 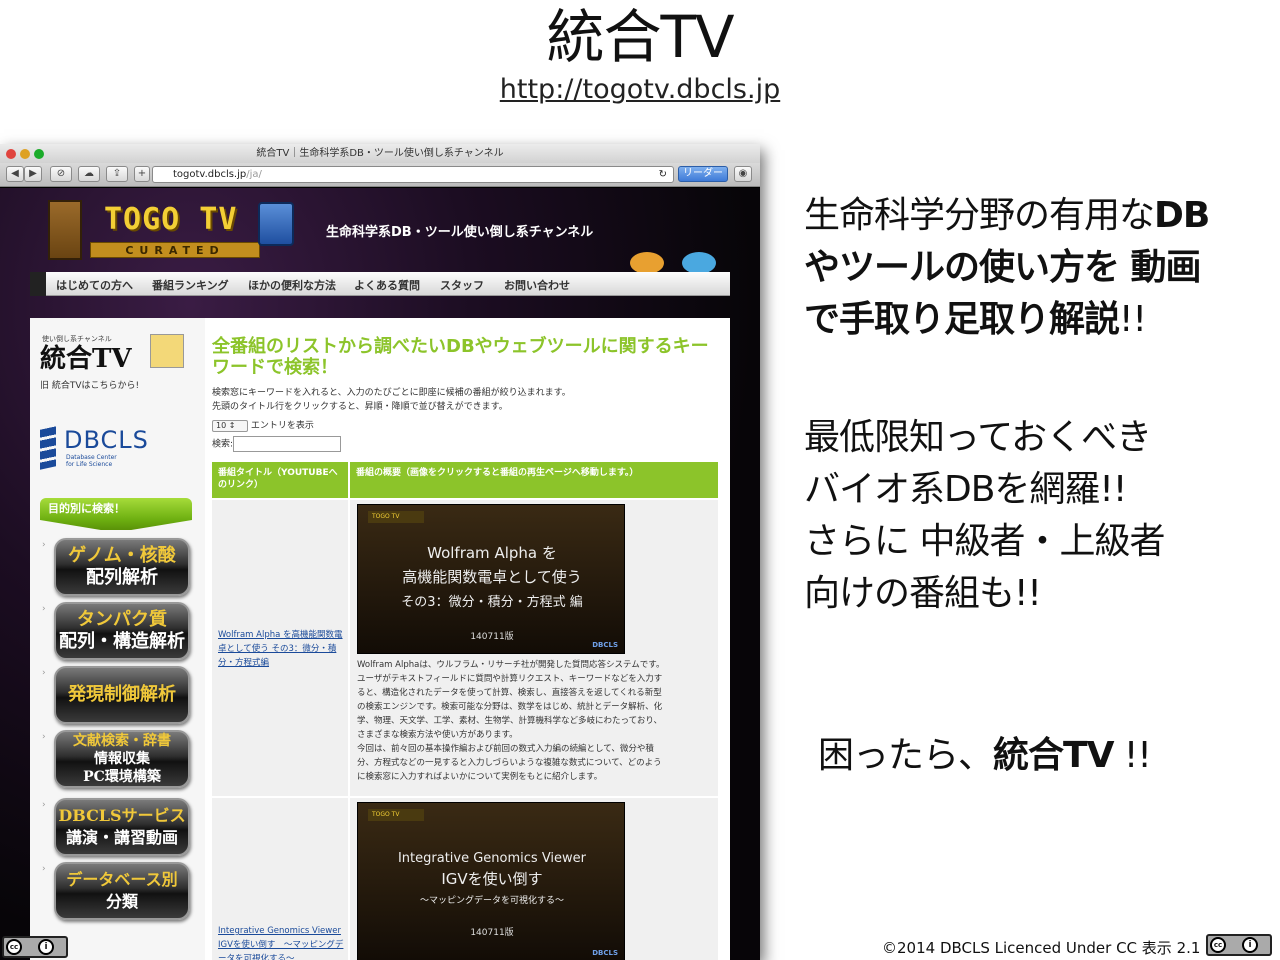 I want to click on togo-tv-logo: TOGO TV CURATED, so click(x=150, y=230).